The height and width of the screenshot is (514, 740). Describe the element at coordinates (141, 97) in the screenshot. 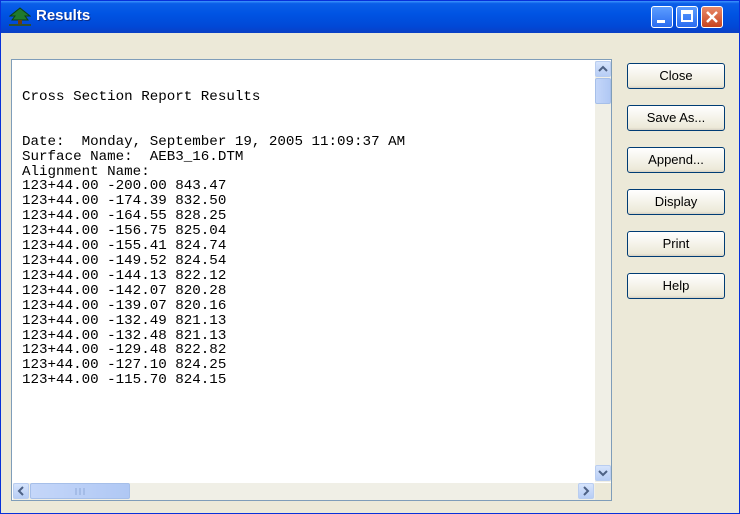

I see `report-heading: Cross Section Report Results` at that location.